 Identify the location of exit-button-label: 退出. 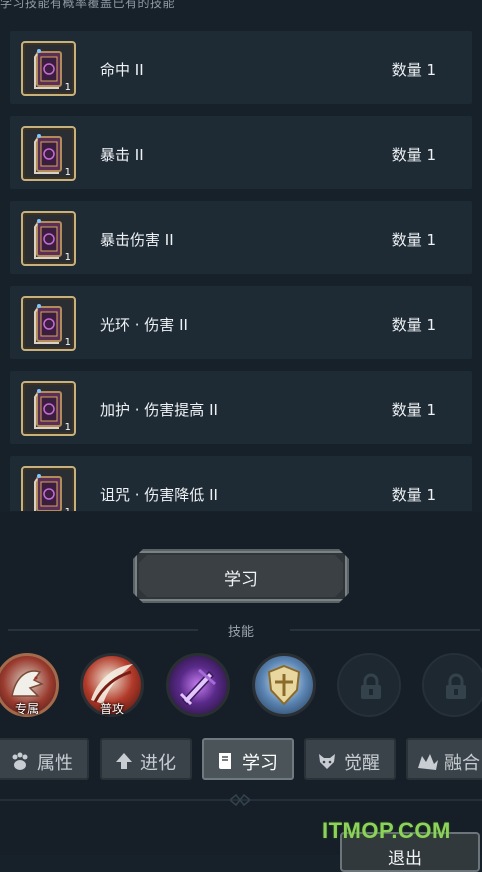
(405, 859).